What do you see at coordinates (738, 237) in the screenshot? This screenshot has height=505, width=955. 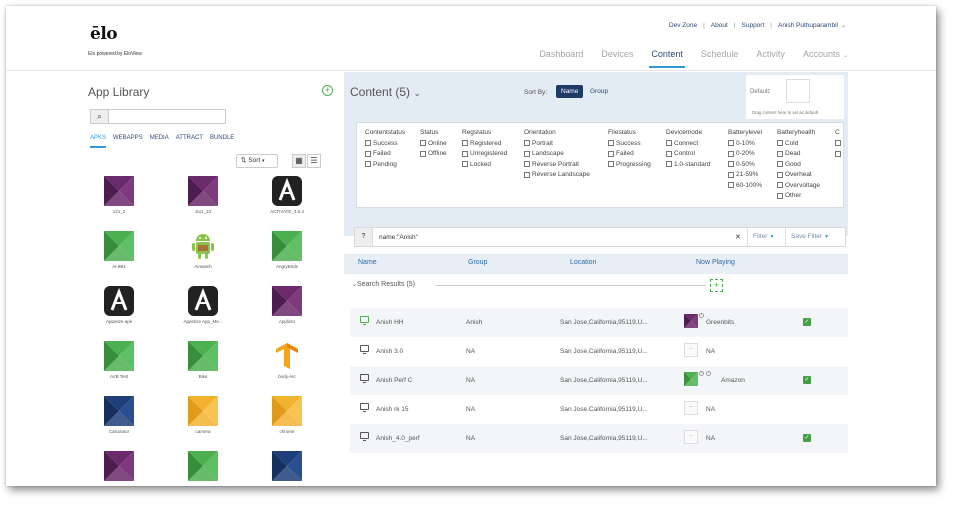 I see `close-icon: ✕` at bounding box center [738, 237].